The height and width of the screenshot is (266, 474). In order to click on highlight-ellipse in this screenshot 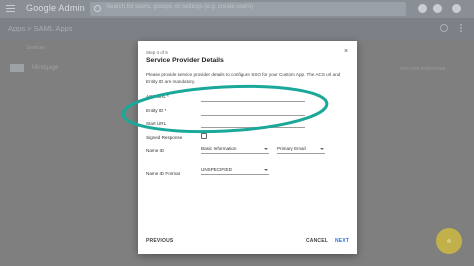, I will do `click(225, 109)`.